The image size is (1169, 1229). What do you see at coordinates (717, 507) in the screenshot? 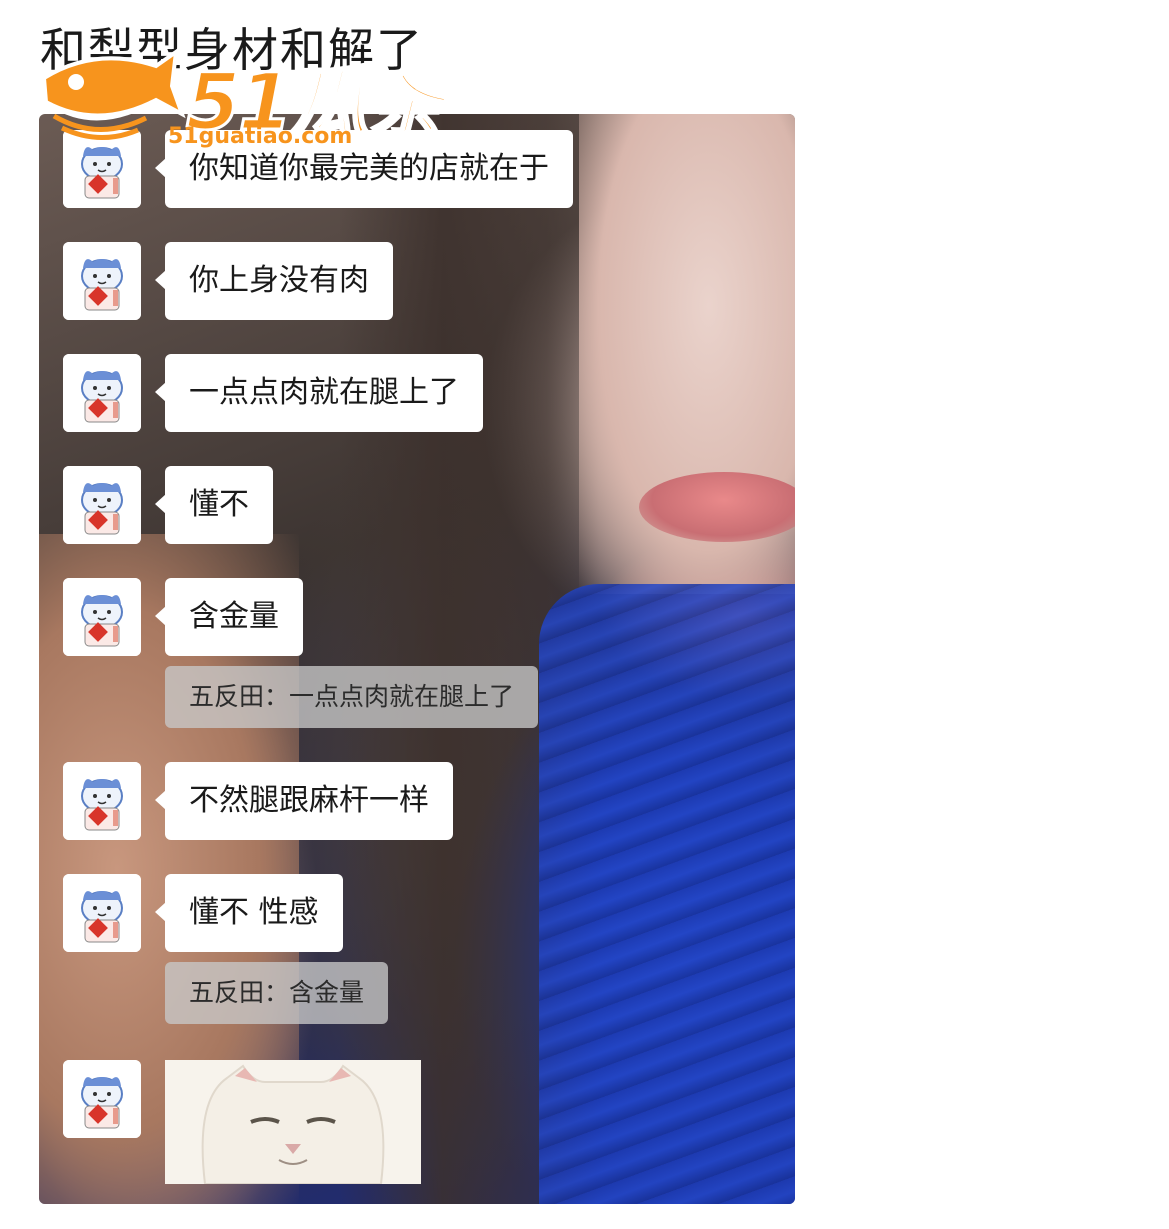
I see `background-photo-lips` at bounding box center [717, 507].